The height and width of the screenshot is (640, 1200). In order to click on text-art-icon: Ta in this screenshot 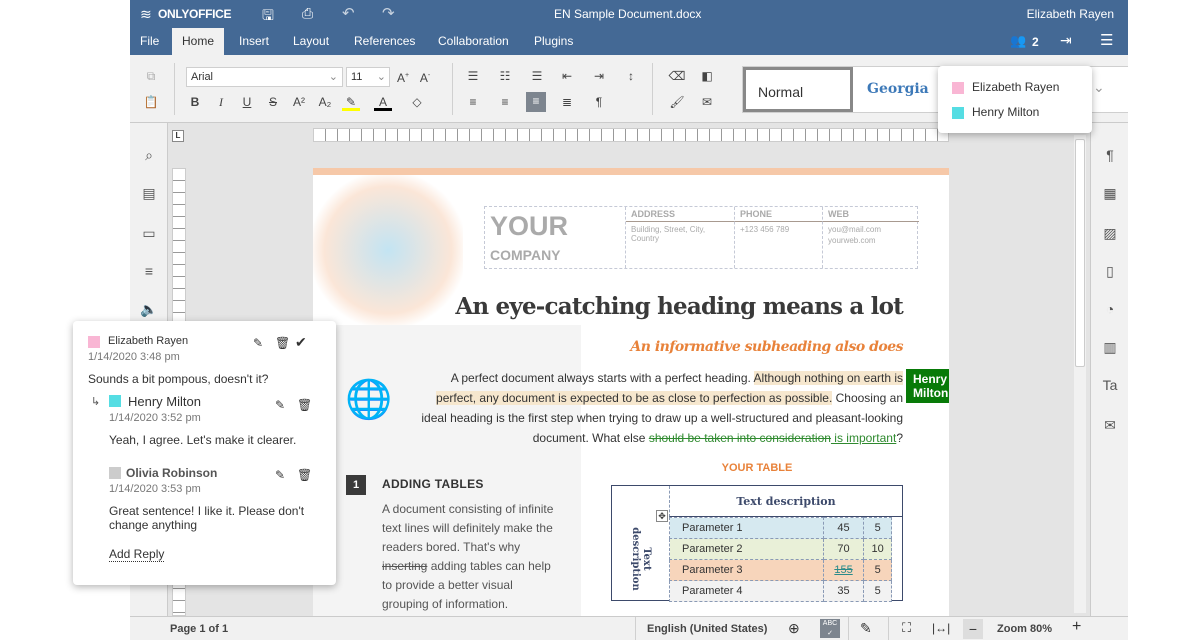, I will do `click(1110, 385)`.